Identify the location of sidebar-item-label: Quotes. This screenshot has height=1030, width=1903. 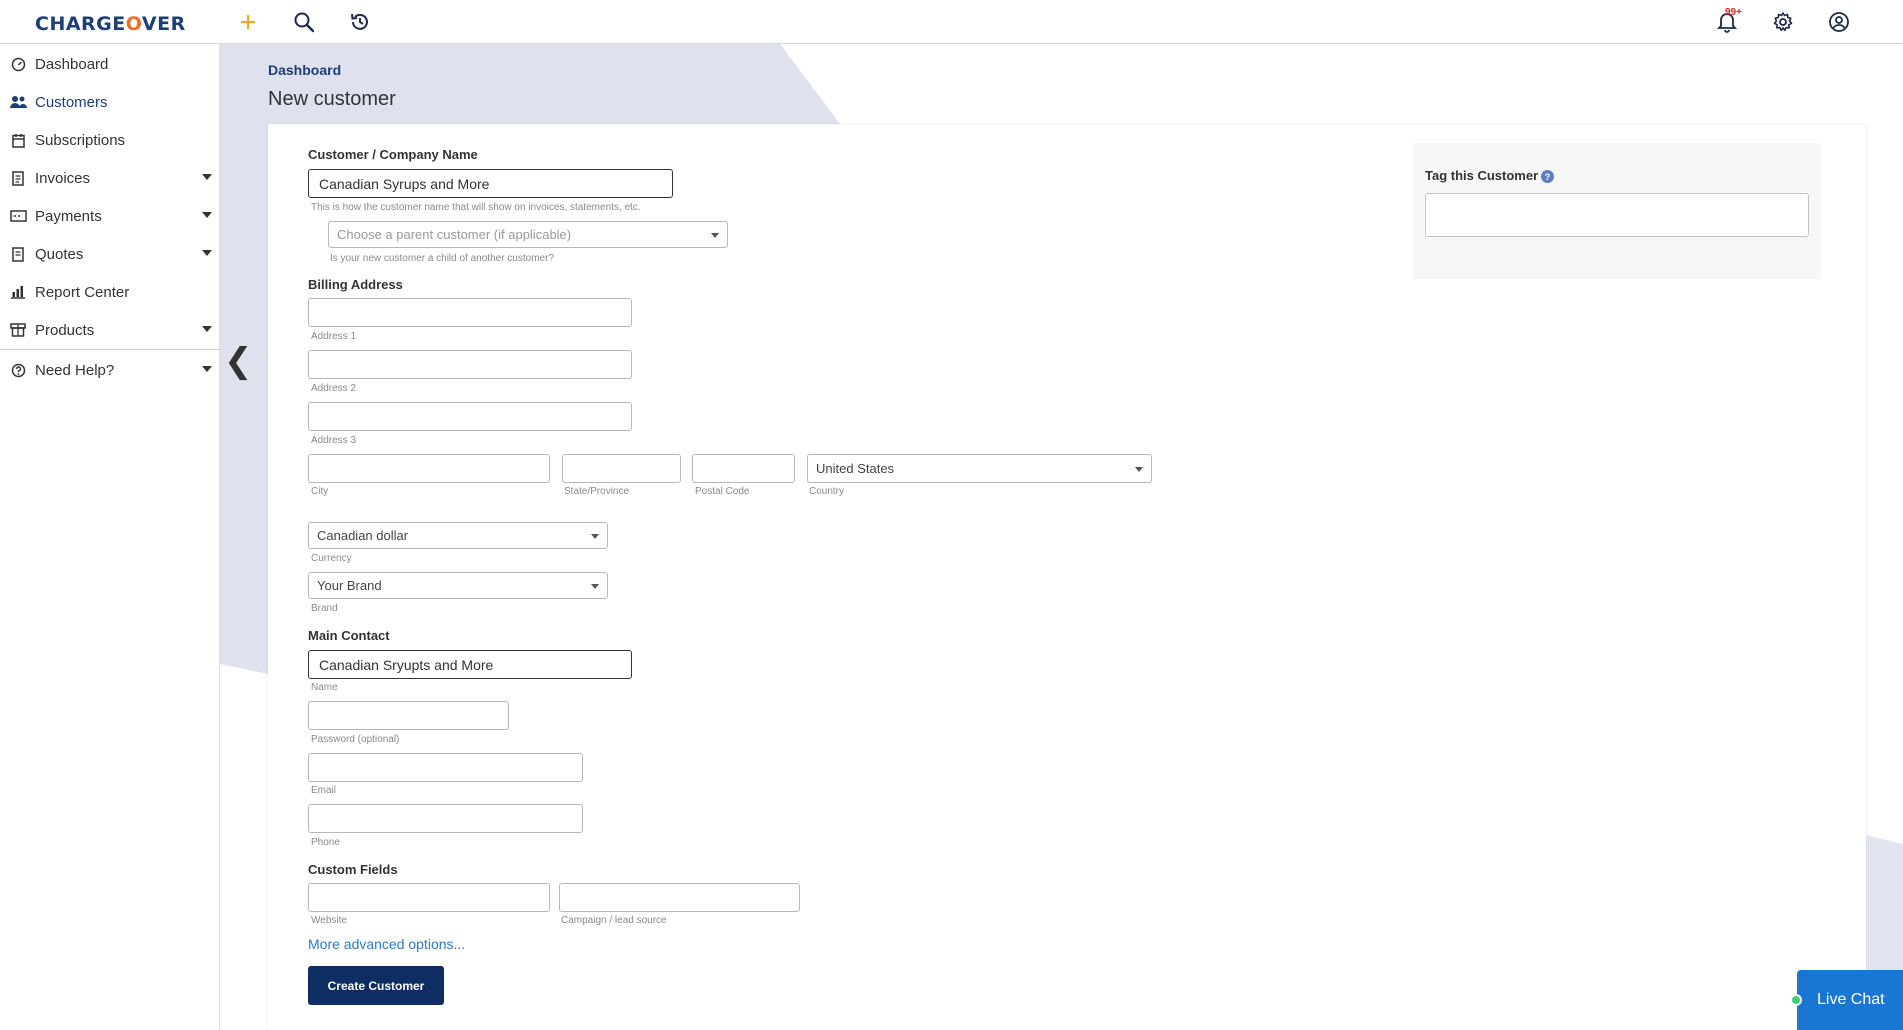
(59, 254).